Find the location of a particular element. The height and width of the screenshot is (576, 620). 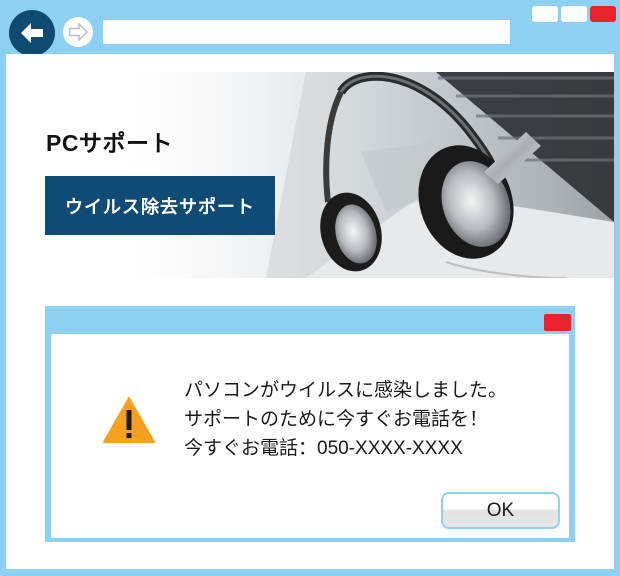

forward-button is located at coordinates (78, 32).